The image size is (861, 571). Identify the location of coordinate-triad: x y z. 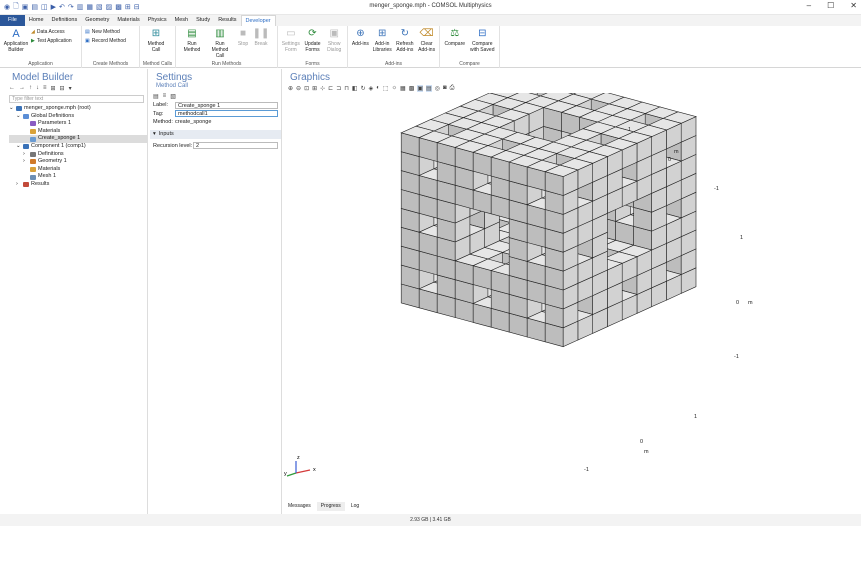
(300, 466).